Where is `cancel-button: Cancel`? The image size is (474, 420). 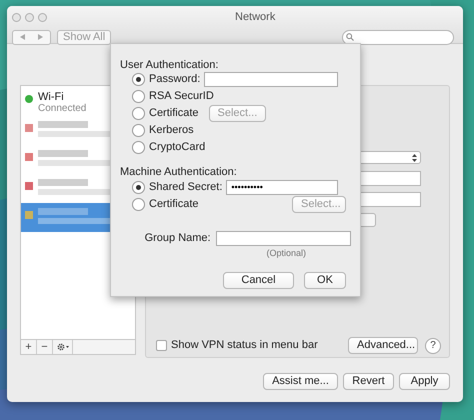
cancel-button: Cancel is located at coordinates (258, 280).